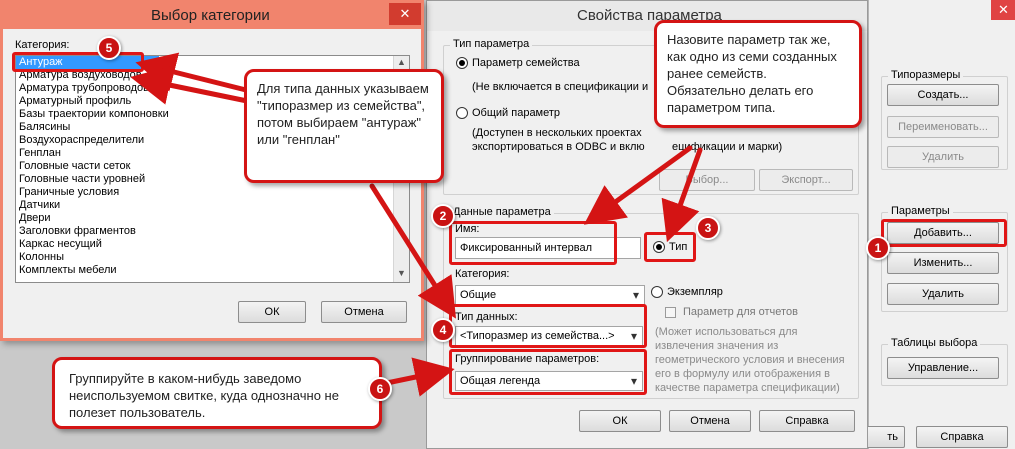  What do you see at coordinates (620, 421) in the screenshot?
I see `ok-button: ОК` at bounding box center [620, 421].